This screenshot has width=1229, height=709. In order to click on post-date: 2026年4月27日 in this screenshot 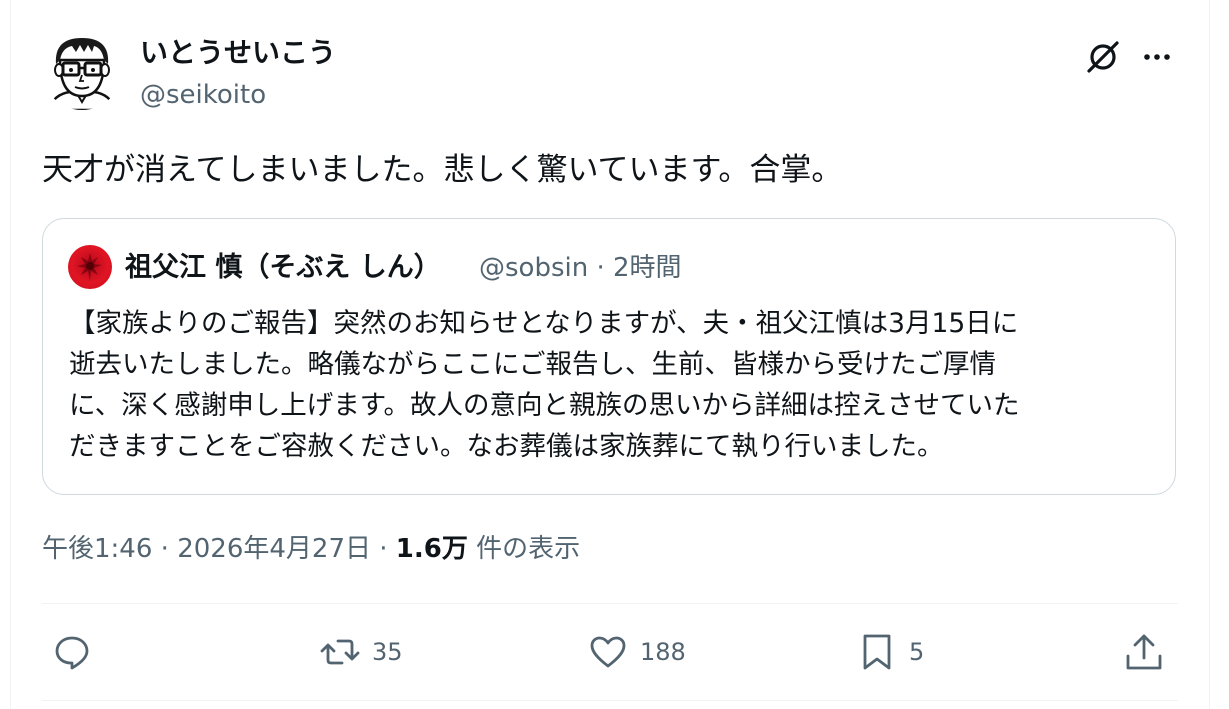, I will do `click(274, 549)`.